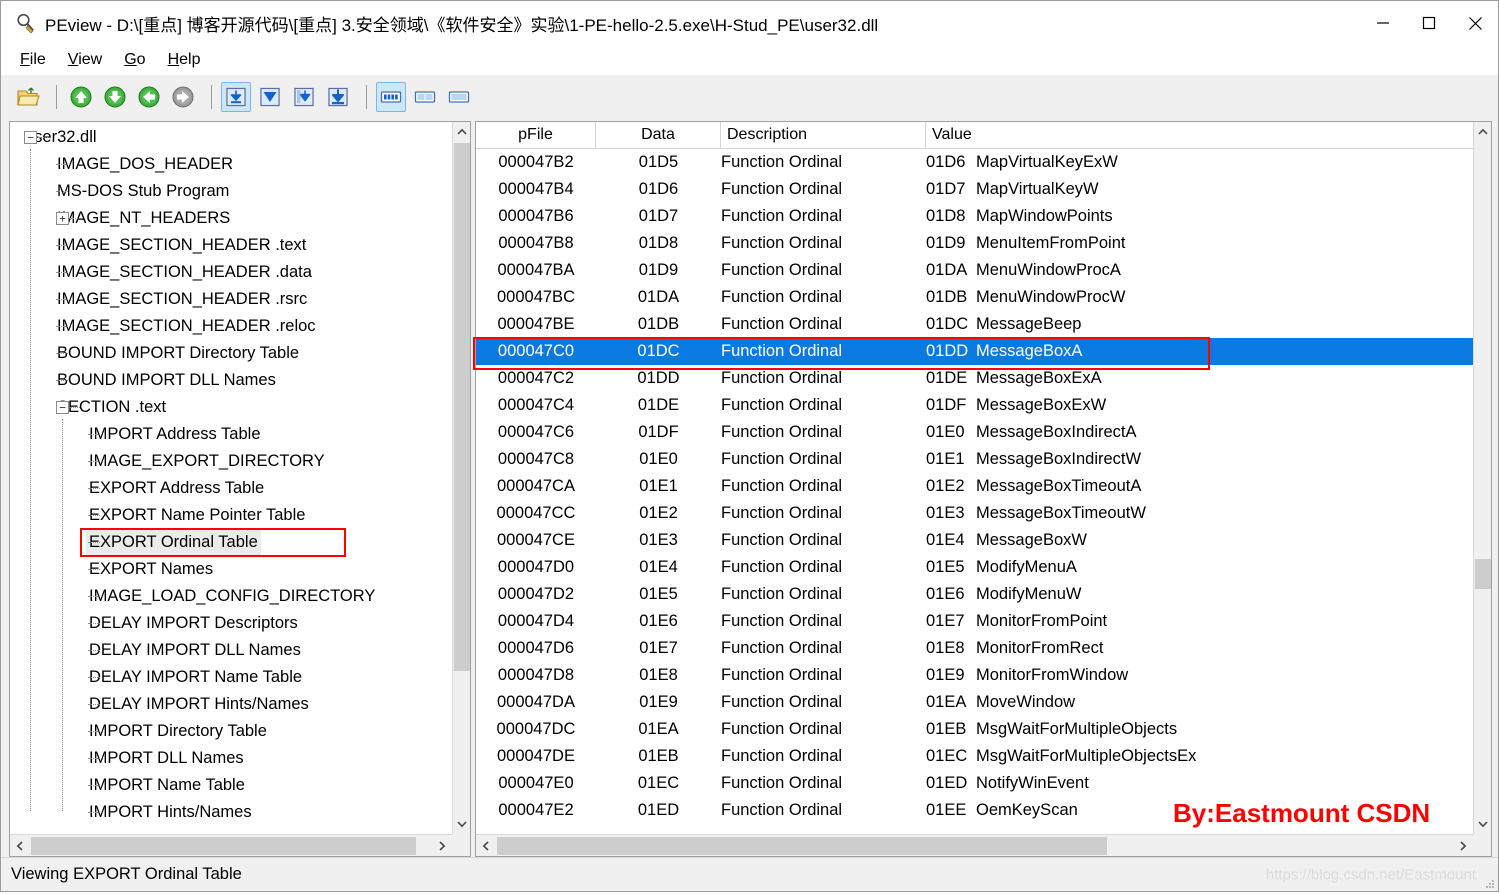 This screenshot has width=1499, height=894. I want to click on tree-item: DELAY IMPORT Descriptors, so click(231, 623).